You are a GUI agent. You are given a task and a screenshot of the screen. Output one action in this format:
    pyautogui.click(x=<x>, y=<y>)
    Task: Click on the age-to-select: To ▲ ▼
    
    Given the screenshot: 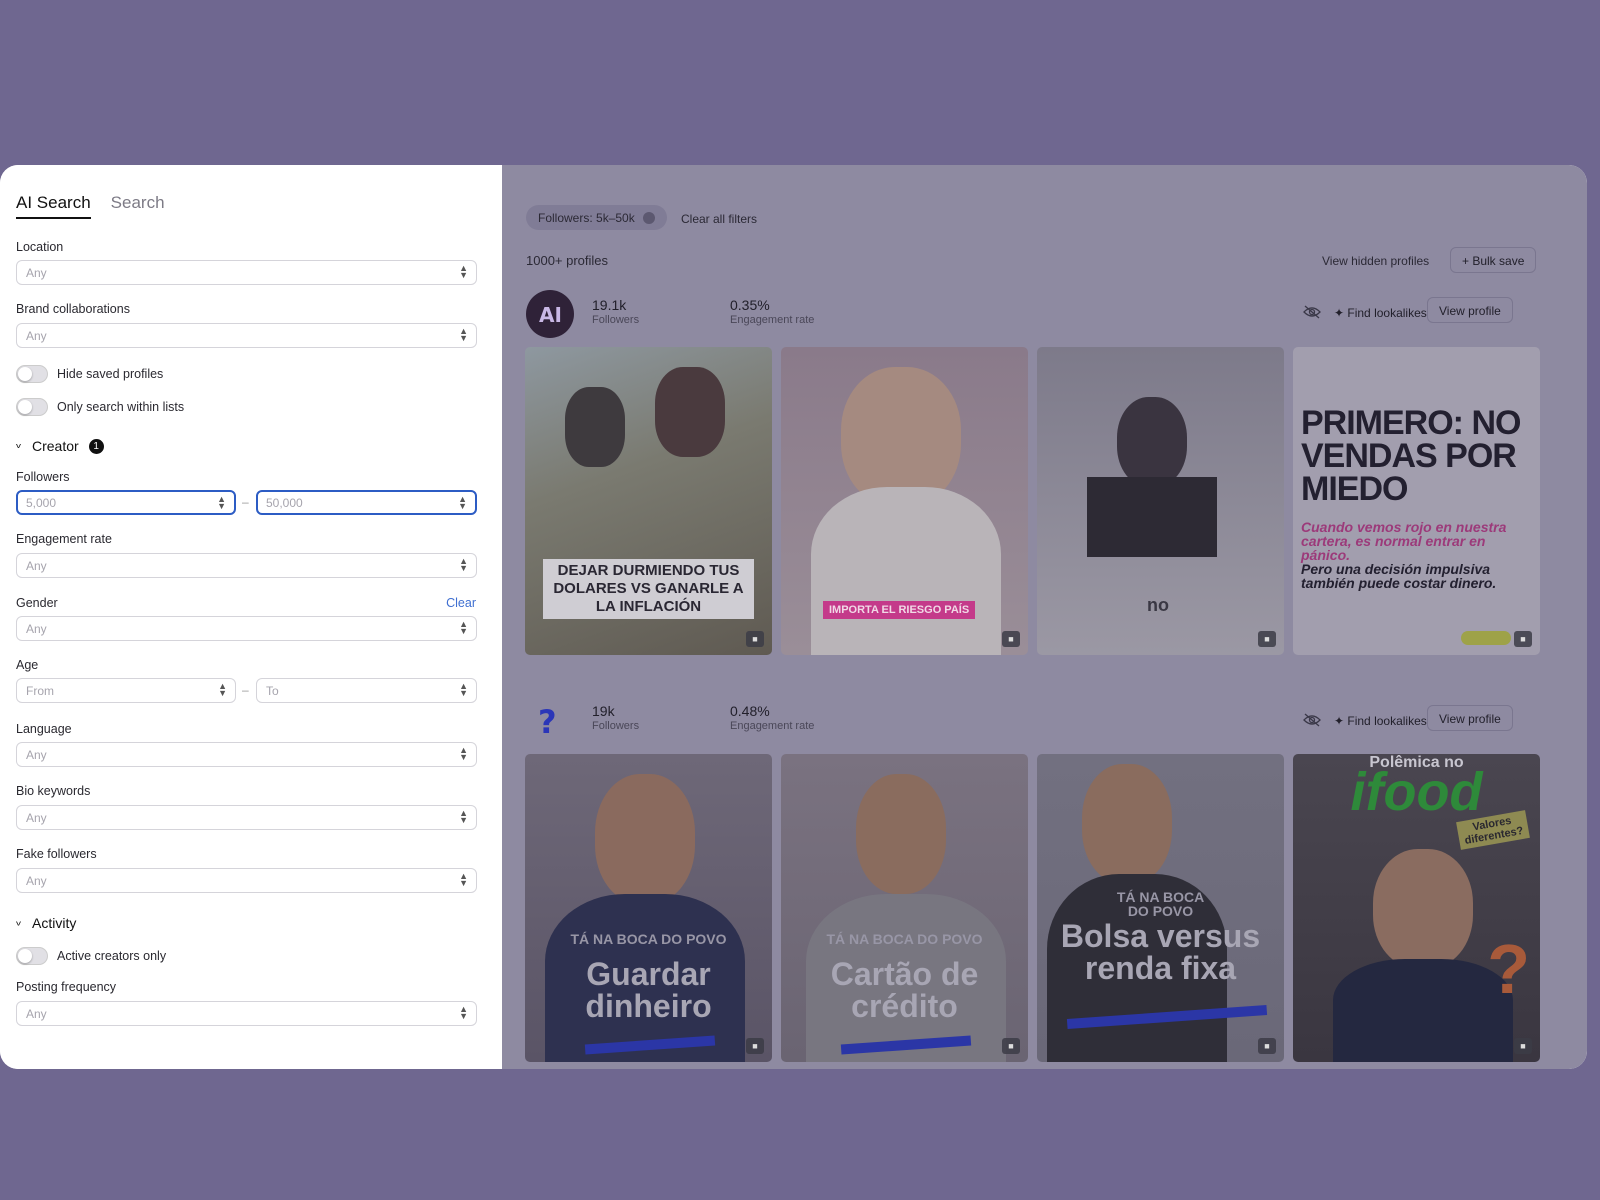 What is the action you would take?
    pyautogui.click(x=366, y=690)
    